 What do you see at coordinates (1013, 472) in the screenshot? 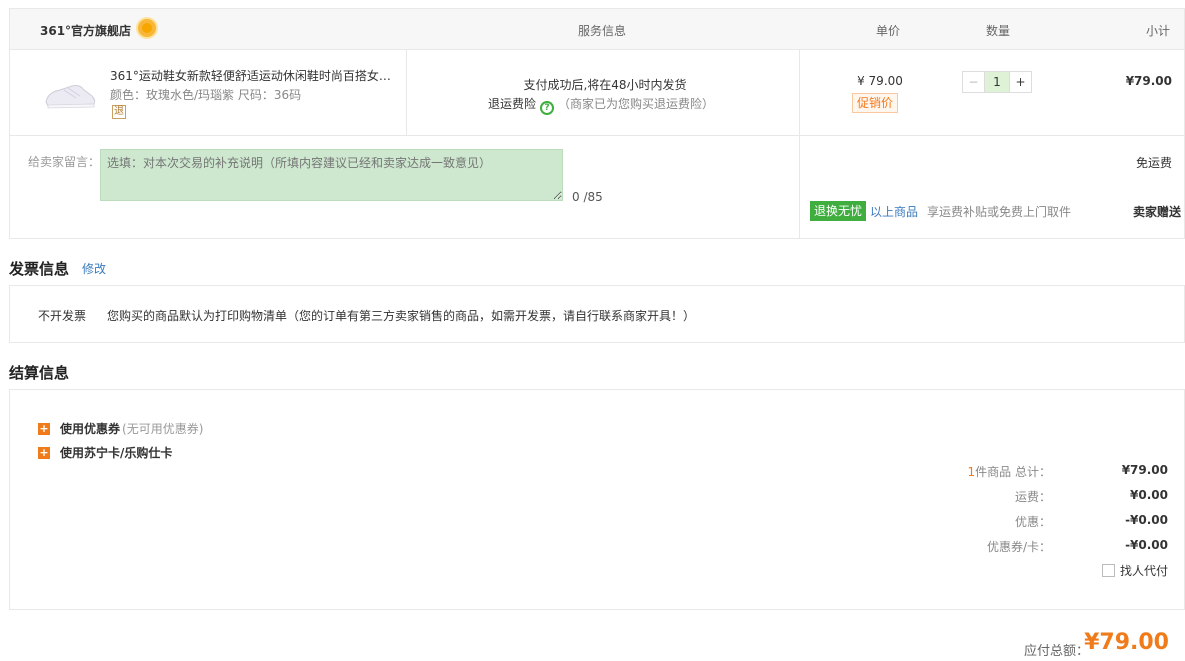
I see `goods-total-text: 件商品 总计：` at bounding box center [1013, 472].